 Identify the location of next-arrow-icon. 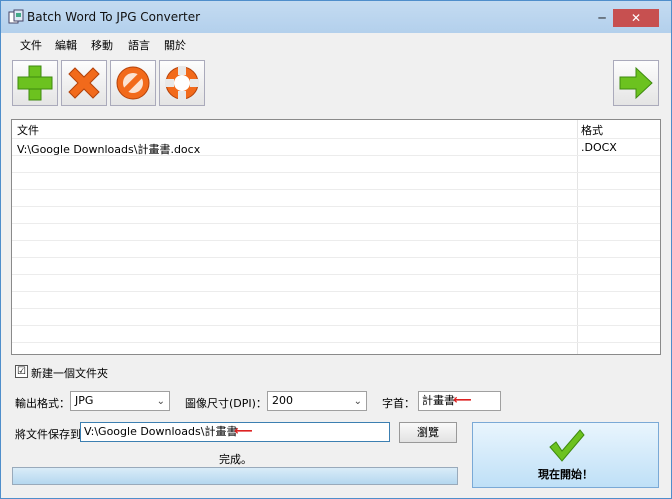
(636, 83).